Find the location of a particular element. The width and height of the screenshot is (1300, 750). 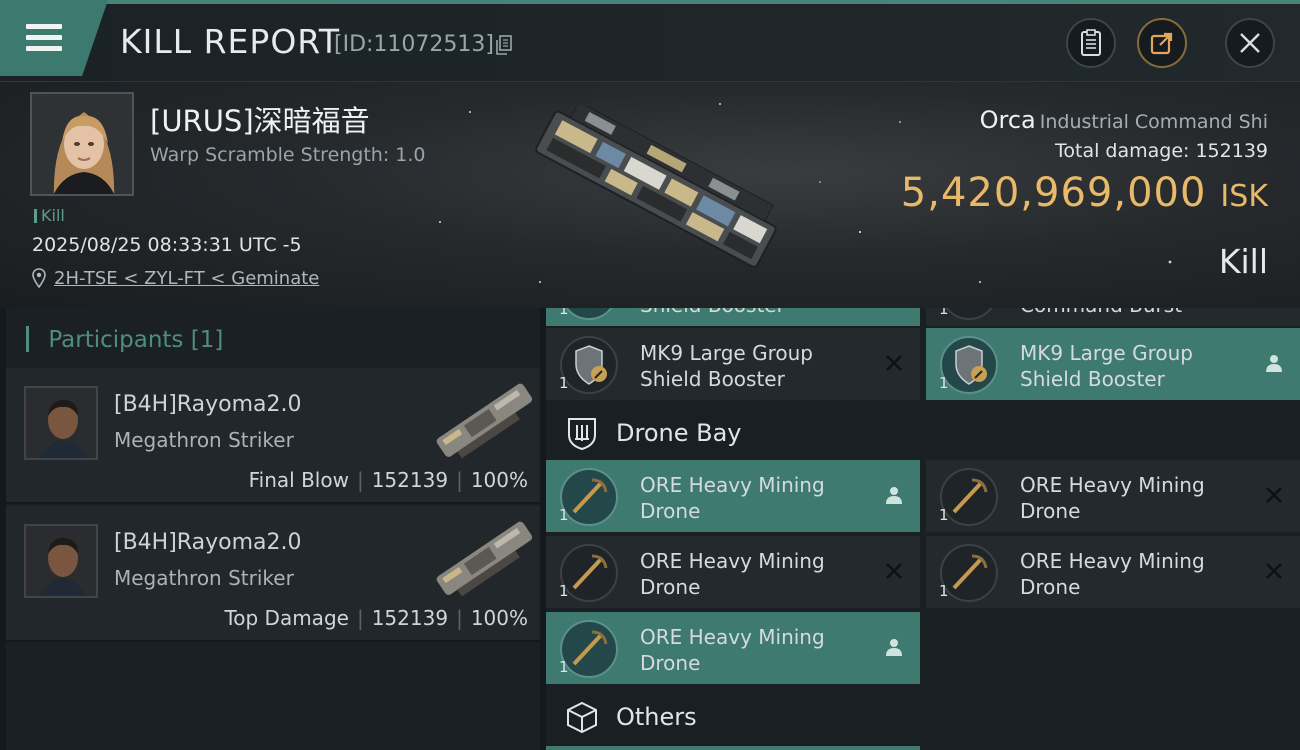

close-icon is located at coordinates (1250, 43).